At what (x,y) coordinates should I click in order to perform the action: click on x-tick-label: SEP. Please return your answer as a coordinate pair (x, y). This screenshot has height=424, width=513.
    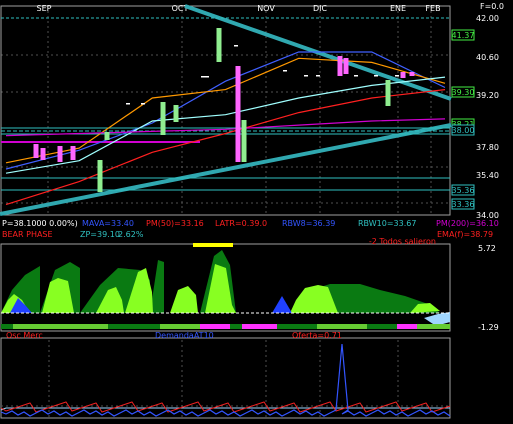
    Looking at the image, I should click on (44, 8).